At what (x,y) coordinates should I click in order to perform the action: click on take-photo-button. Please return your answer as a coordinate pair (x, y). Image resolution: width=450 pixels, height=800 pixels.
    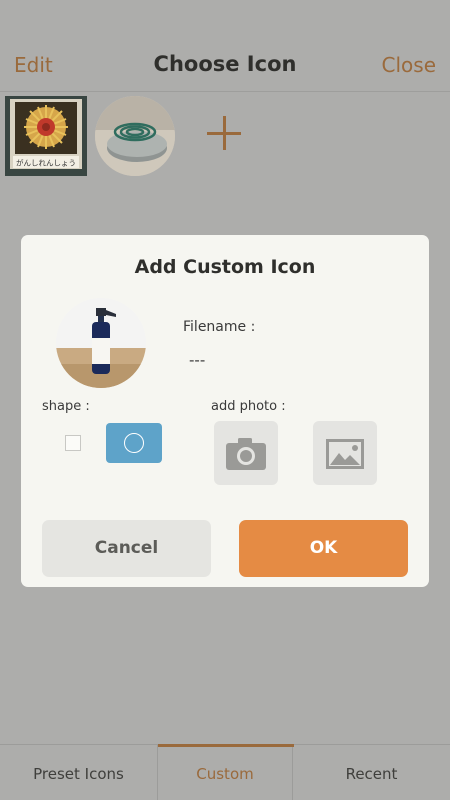
    Looking at the image, I should click on (246, 453).